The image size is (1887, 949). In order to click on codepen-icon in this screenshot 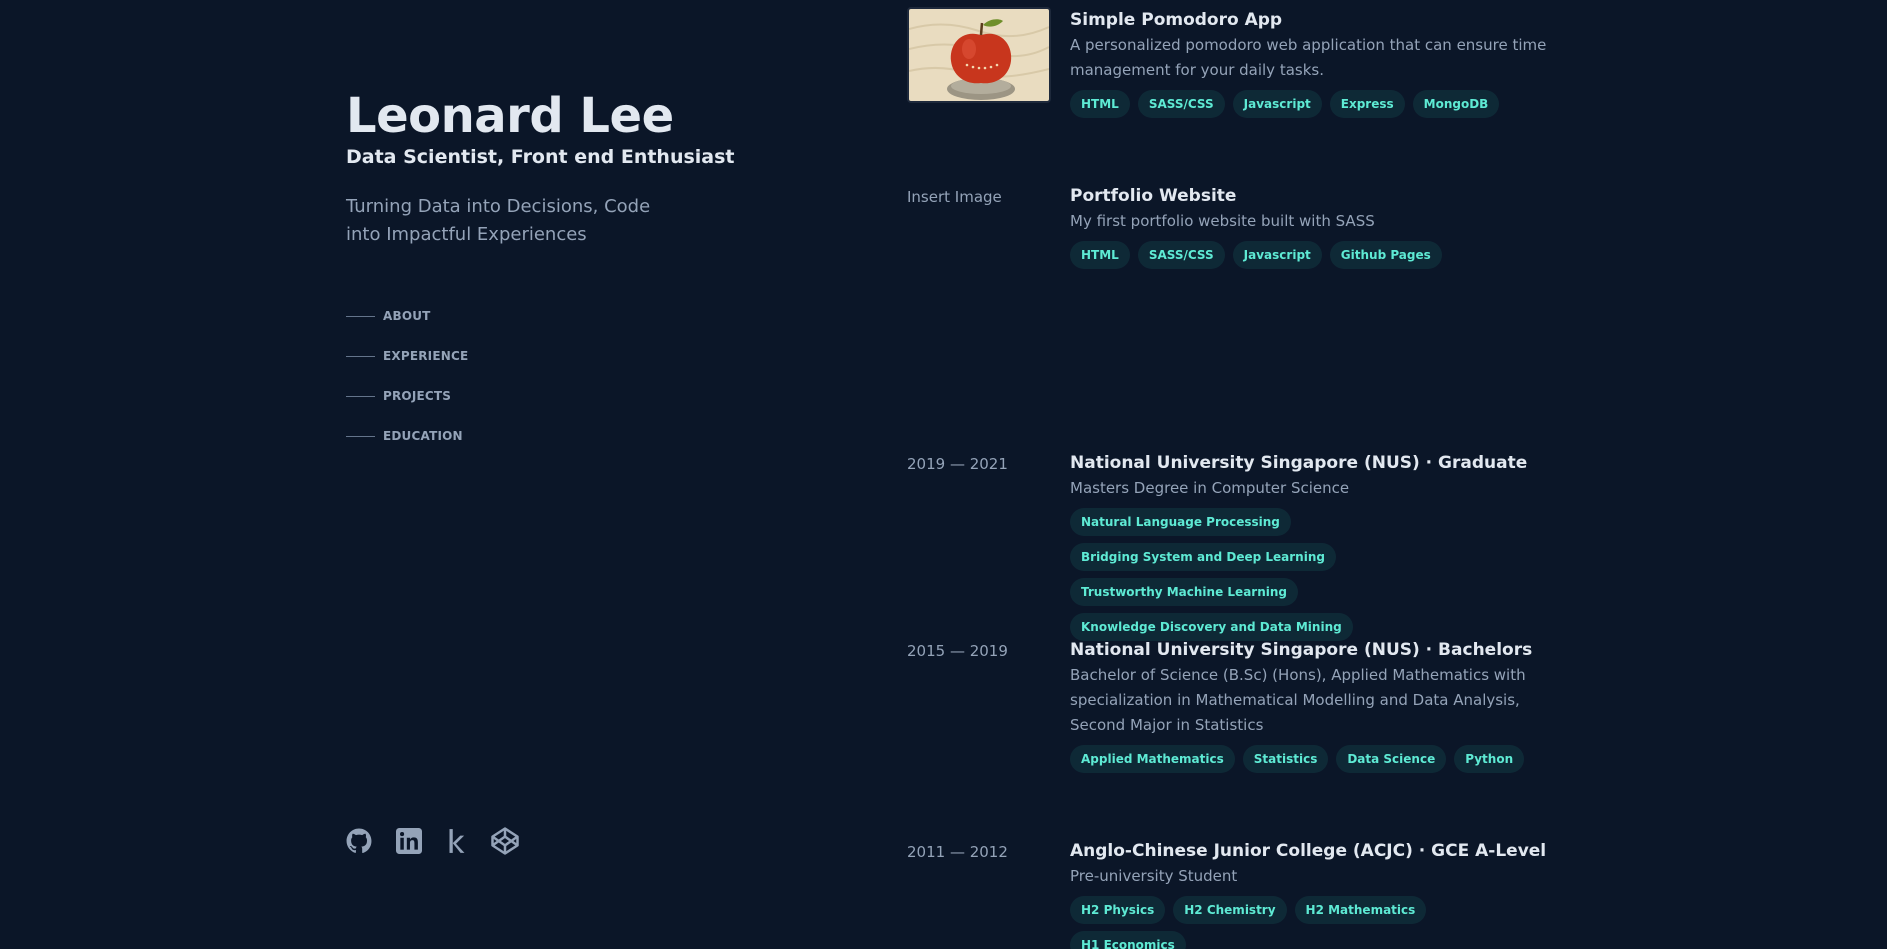, I will do `click(505, 841)`.